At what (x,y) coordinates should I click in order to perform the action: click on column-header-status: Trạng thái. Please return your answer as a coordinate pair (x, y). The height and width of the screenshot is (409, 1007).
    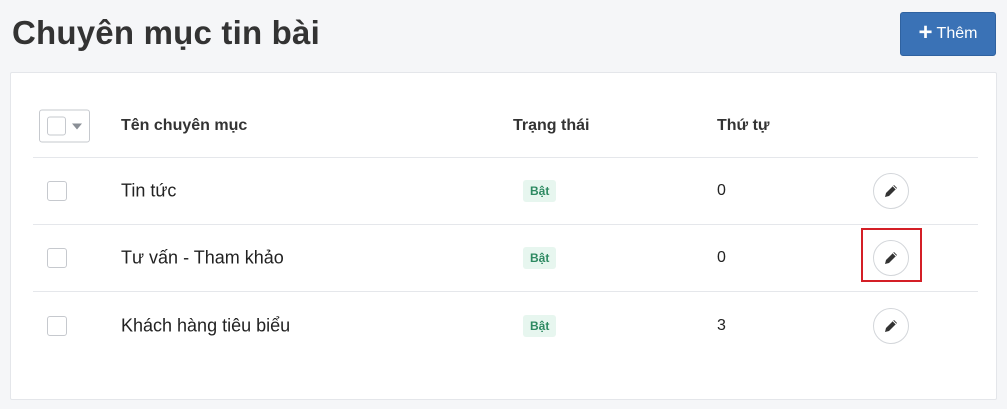
    Looking at the image, I should click on (551, 125).